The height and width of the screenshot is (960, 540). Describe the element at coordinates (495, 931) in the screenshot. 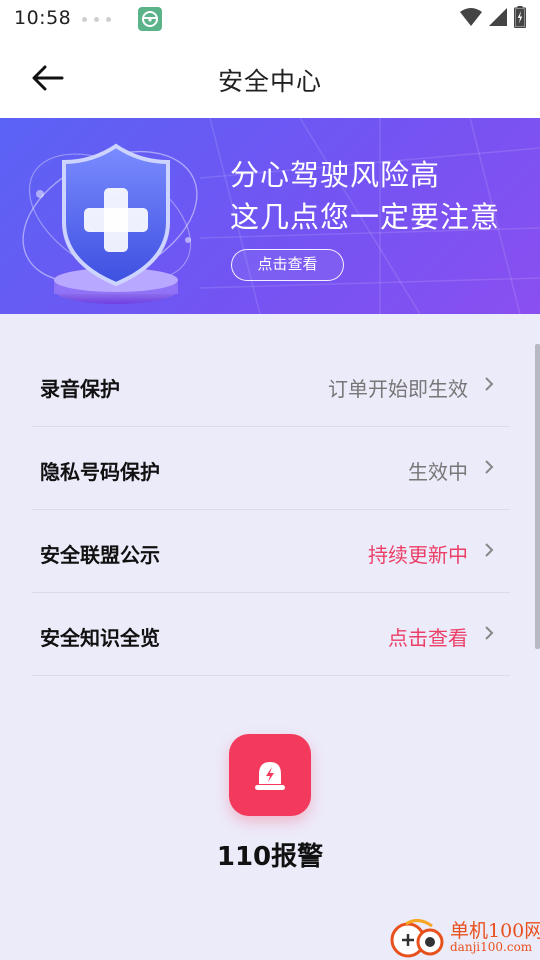

I see `watermark-title: 单机100网` at that location.